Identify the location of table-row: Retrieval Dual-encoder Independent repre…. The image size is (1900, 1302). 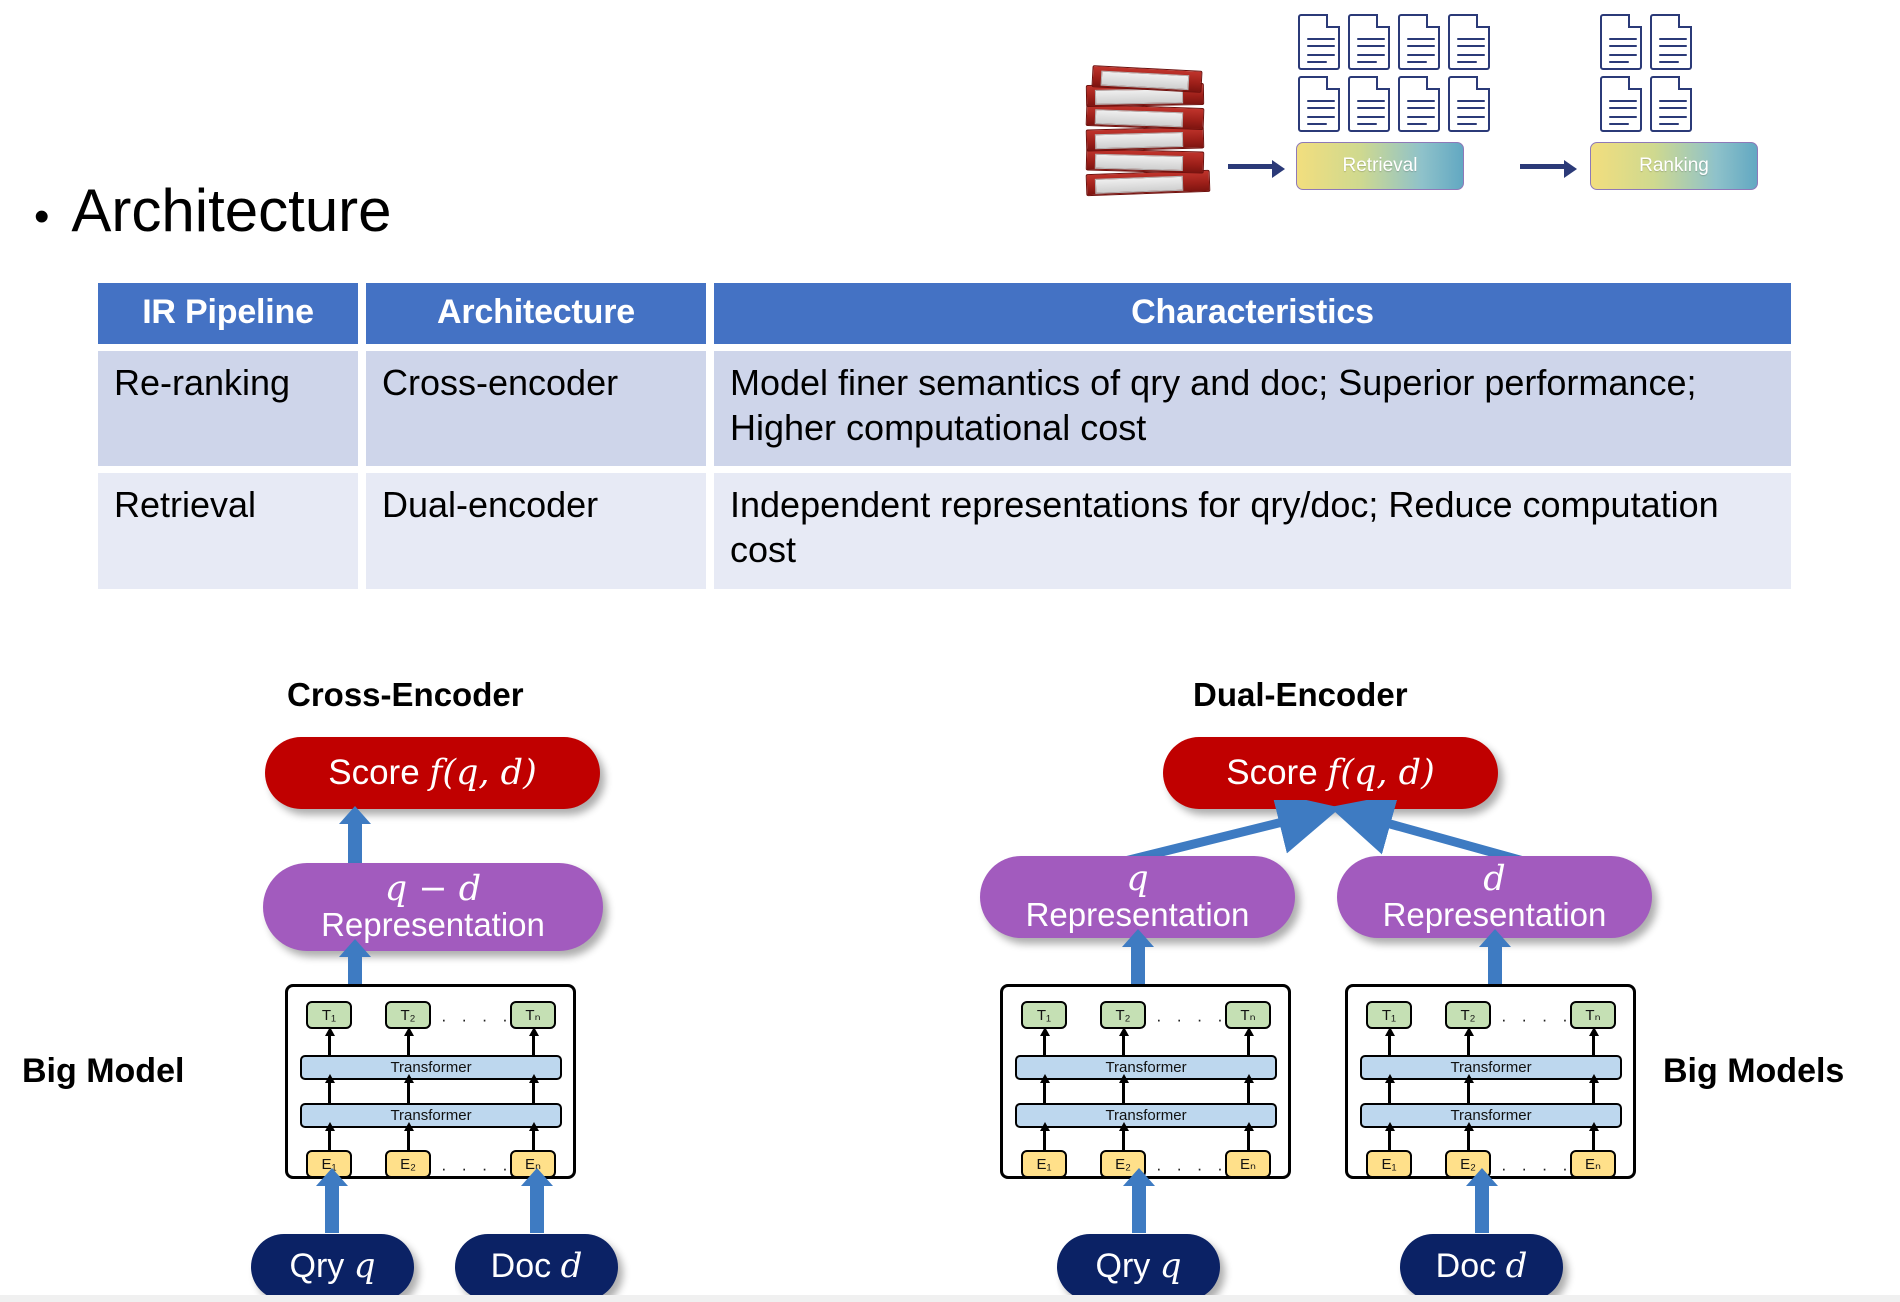
(944, 531).